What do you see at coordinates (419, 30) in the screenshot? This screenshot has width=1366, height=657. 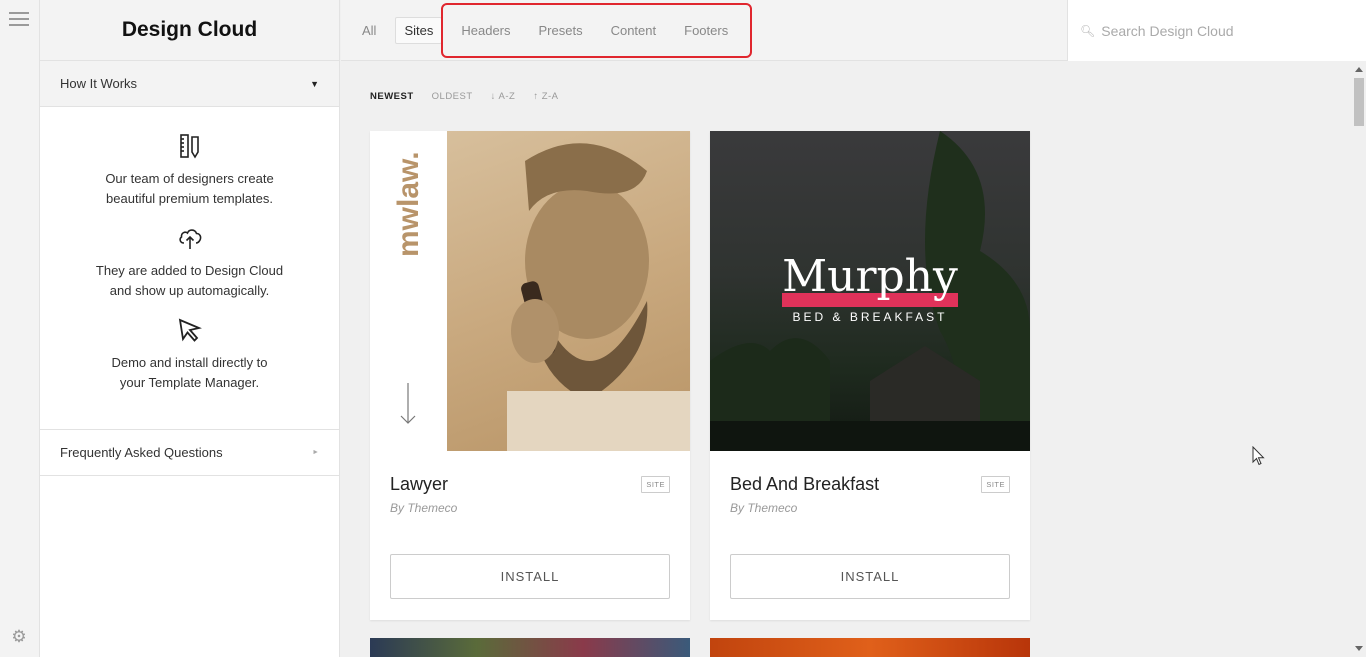 I see `tab-sites: Sites` at bounding box center [419, 30].